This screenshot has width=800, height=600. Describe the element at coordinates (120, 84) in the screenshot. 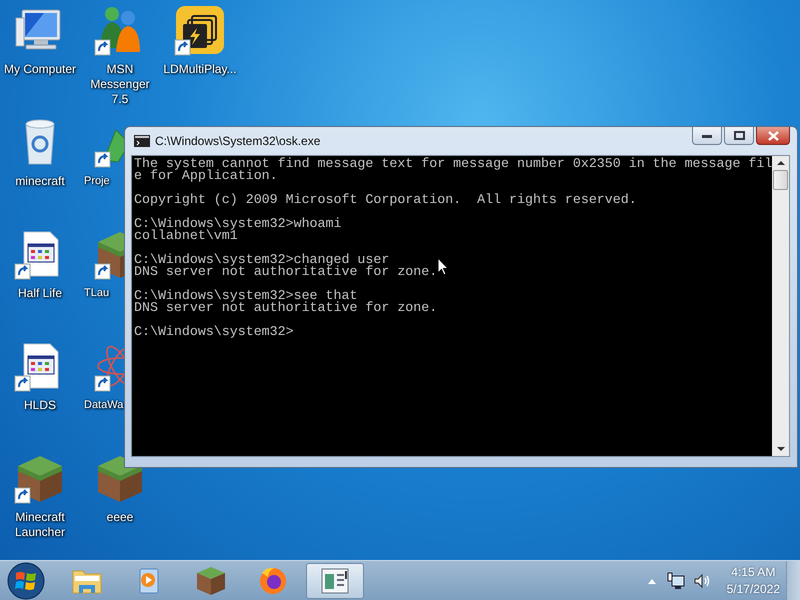

I see `icon-label: MSN Messenger 7.5` at that location.